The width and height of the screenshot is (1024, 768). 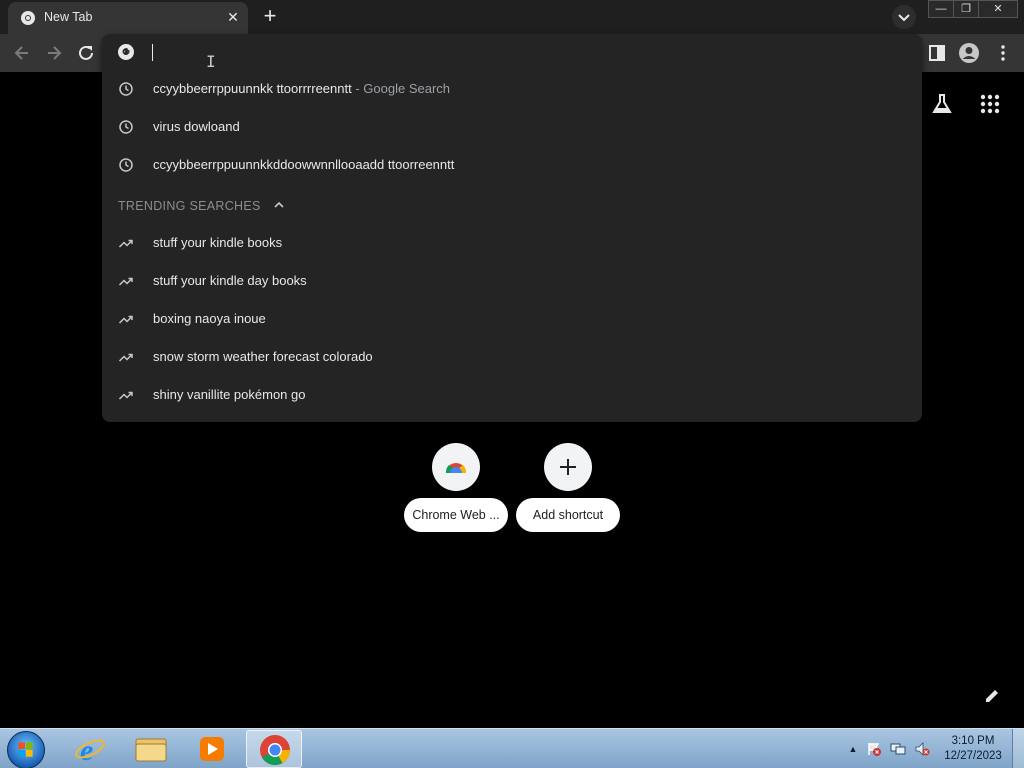 I want to click on tab-search-button, so click(x=904, y=17).